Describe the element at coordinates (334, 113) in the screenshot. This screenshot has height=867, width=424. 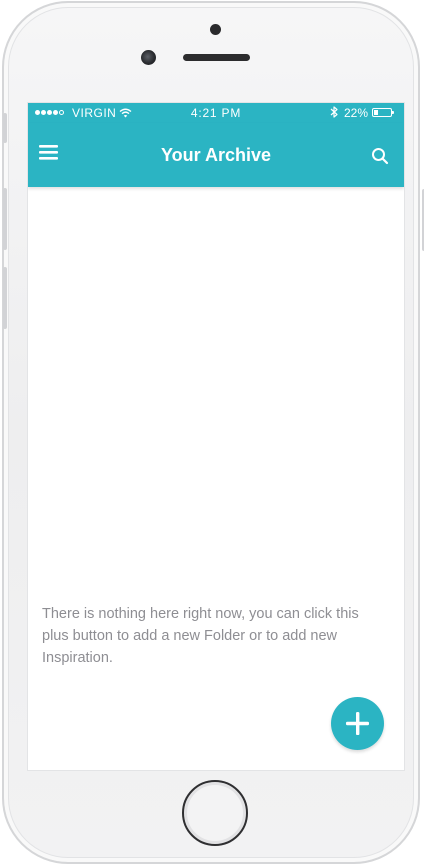
I see `bluetooth-icon` at that location.